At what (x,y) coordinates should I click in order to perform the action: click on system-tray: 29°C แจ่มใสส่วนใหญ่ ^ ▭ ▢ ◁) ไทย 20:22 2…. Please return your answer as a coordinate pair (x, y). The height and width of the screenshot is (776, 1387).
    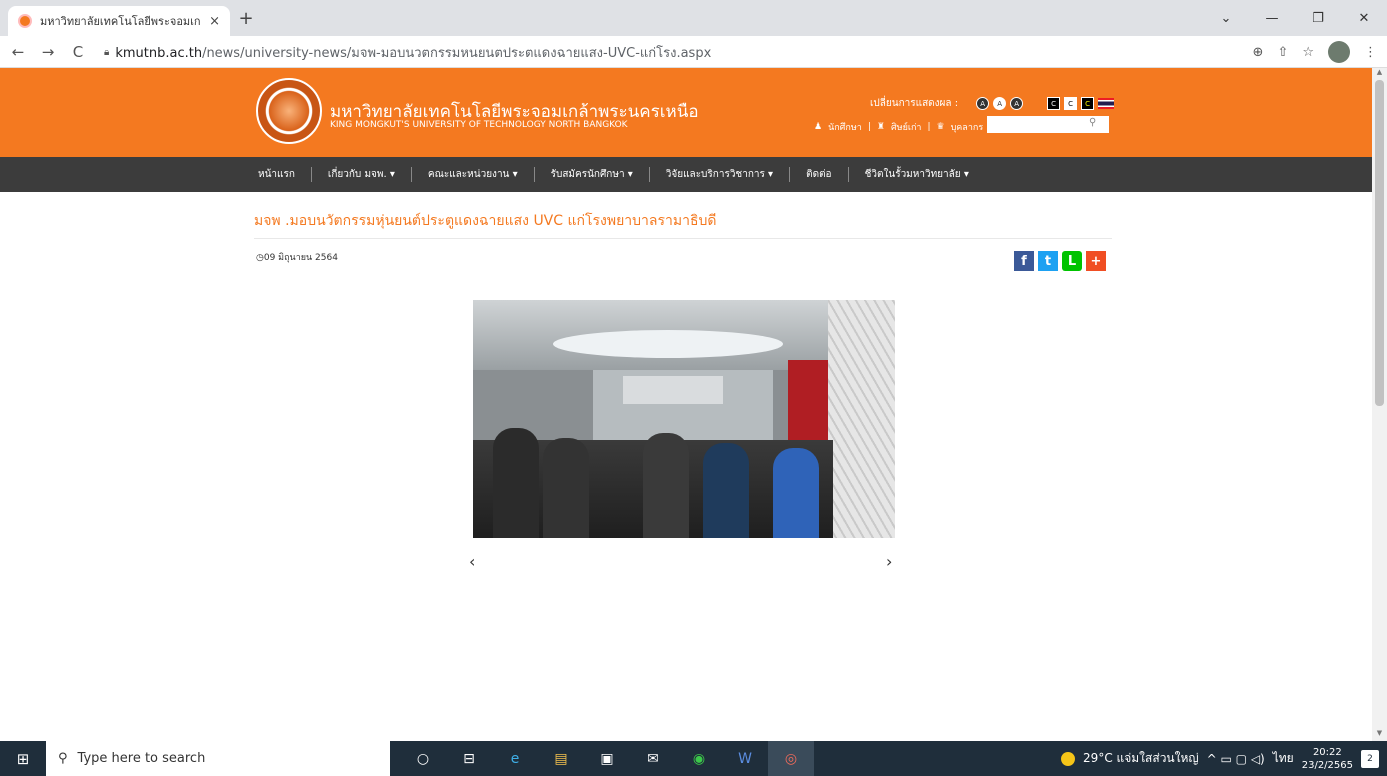
    Looking at the image, I should click on (1224, 758).